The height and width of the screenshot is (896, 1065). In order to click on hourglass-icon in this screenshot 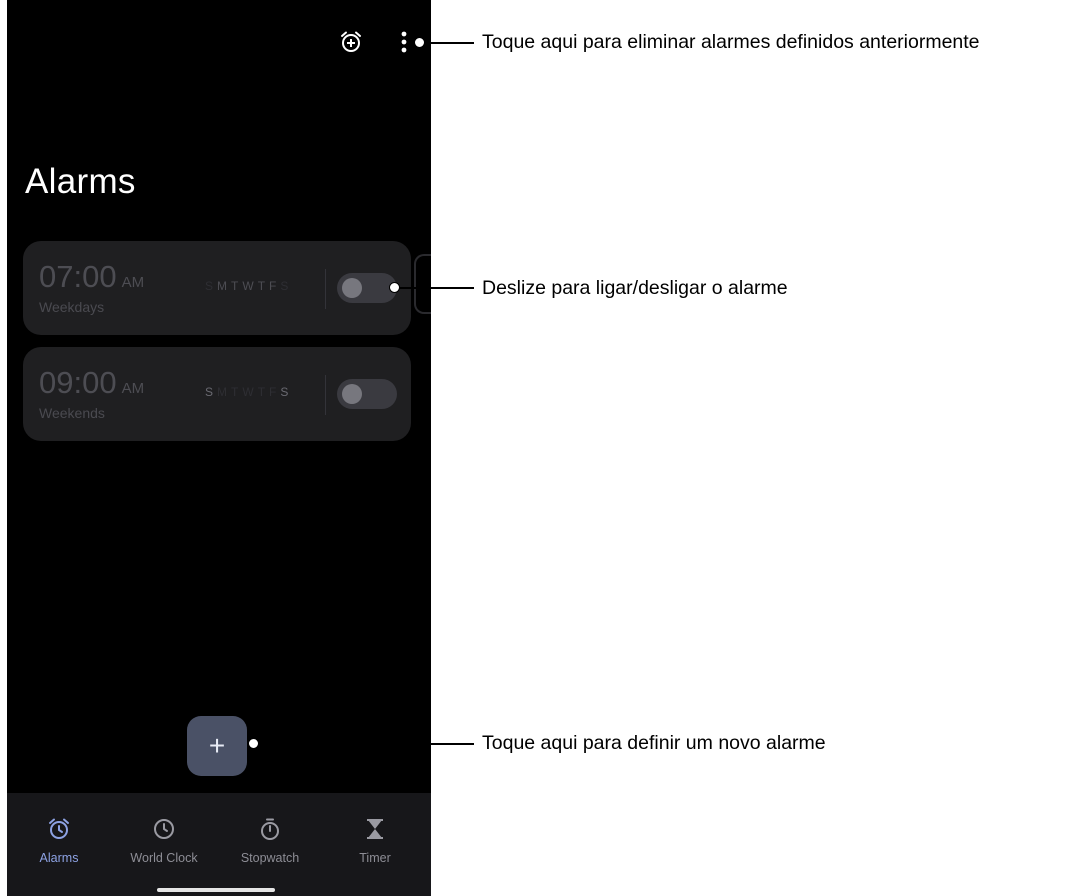, I will do `click(375, 829)`.